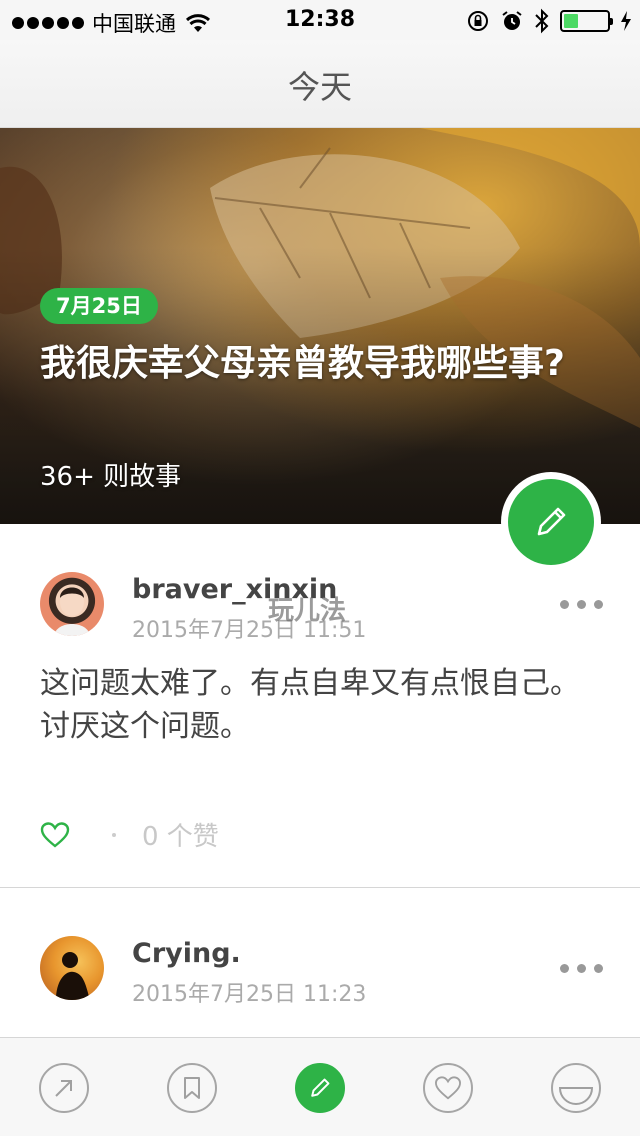  Describe the element at coordinates (320, 20) in the screenshot. I see `status-bar: 中国联通 12:38` at that location.